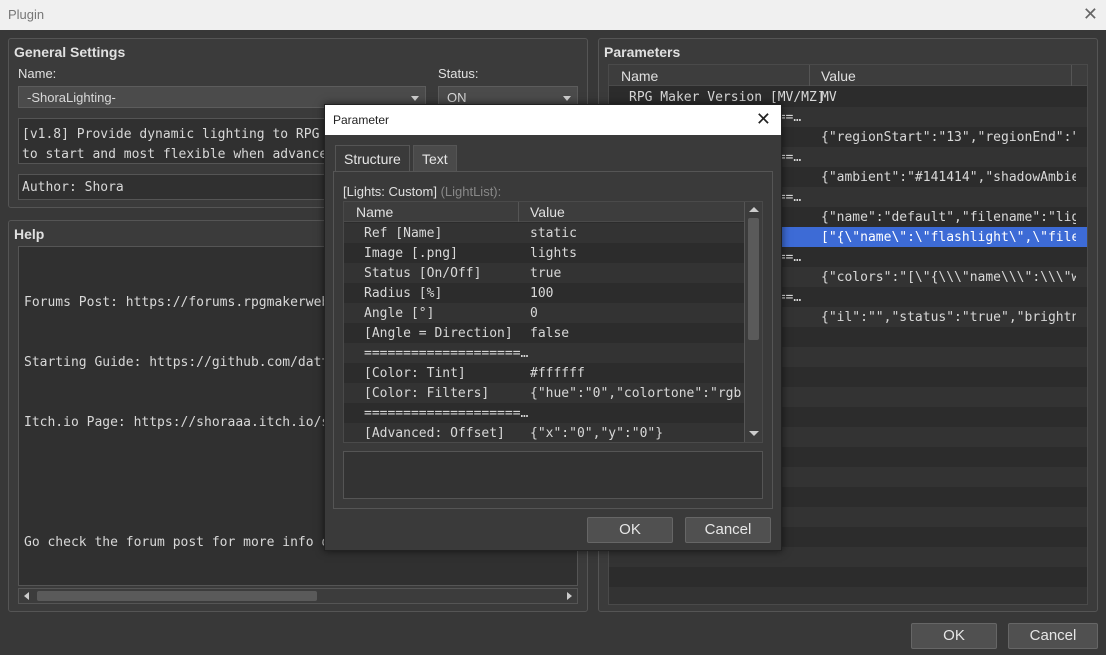 This screenshot has height=655, width=1106. What do you see at coordinates (569, 596) in the screenshot?
I see `scroll-right-icon` at bounding box center [569, 596].